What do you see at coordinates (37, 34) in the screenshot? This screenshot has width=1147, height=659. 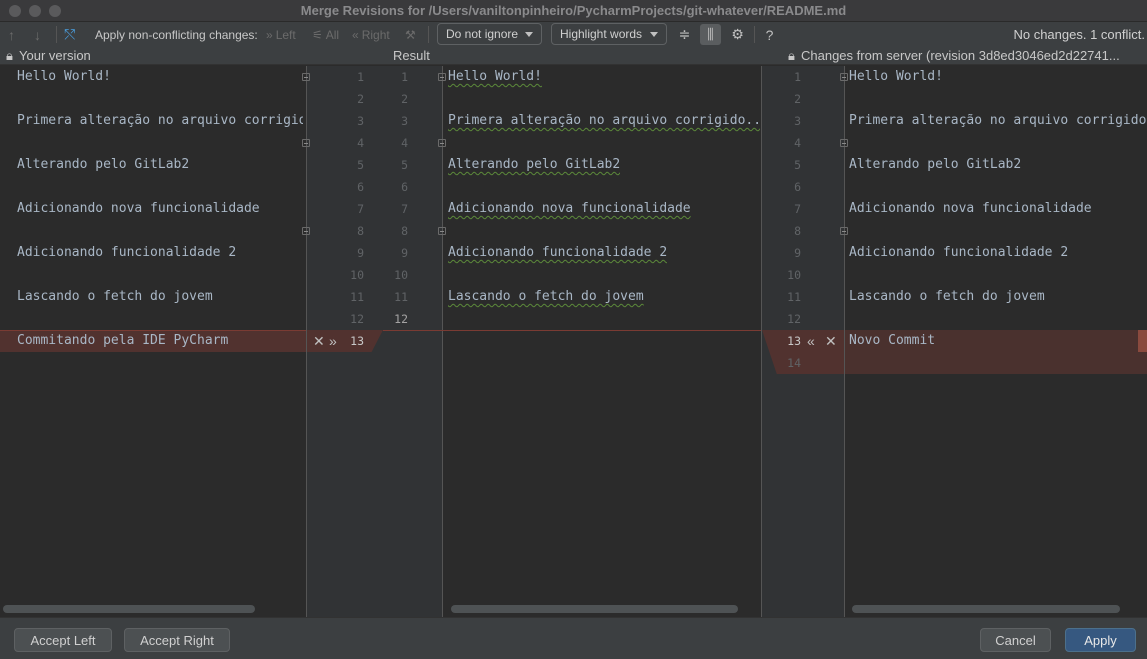 I see `next-difference-icon: ↓` at bounding box center [37, 34].